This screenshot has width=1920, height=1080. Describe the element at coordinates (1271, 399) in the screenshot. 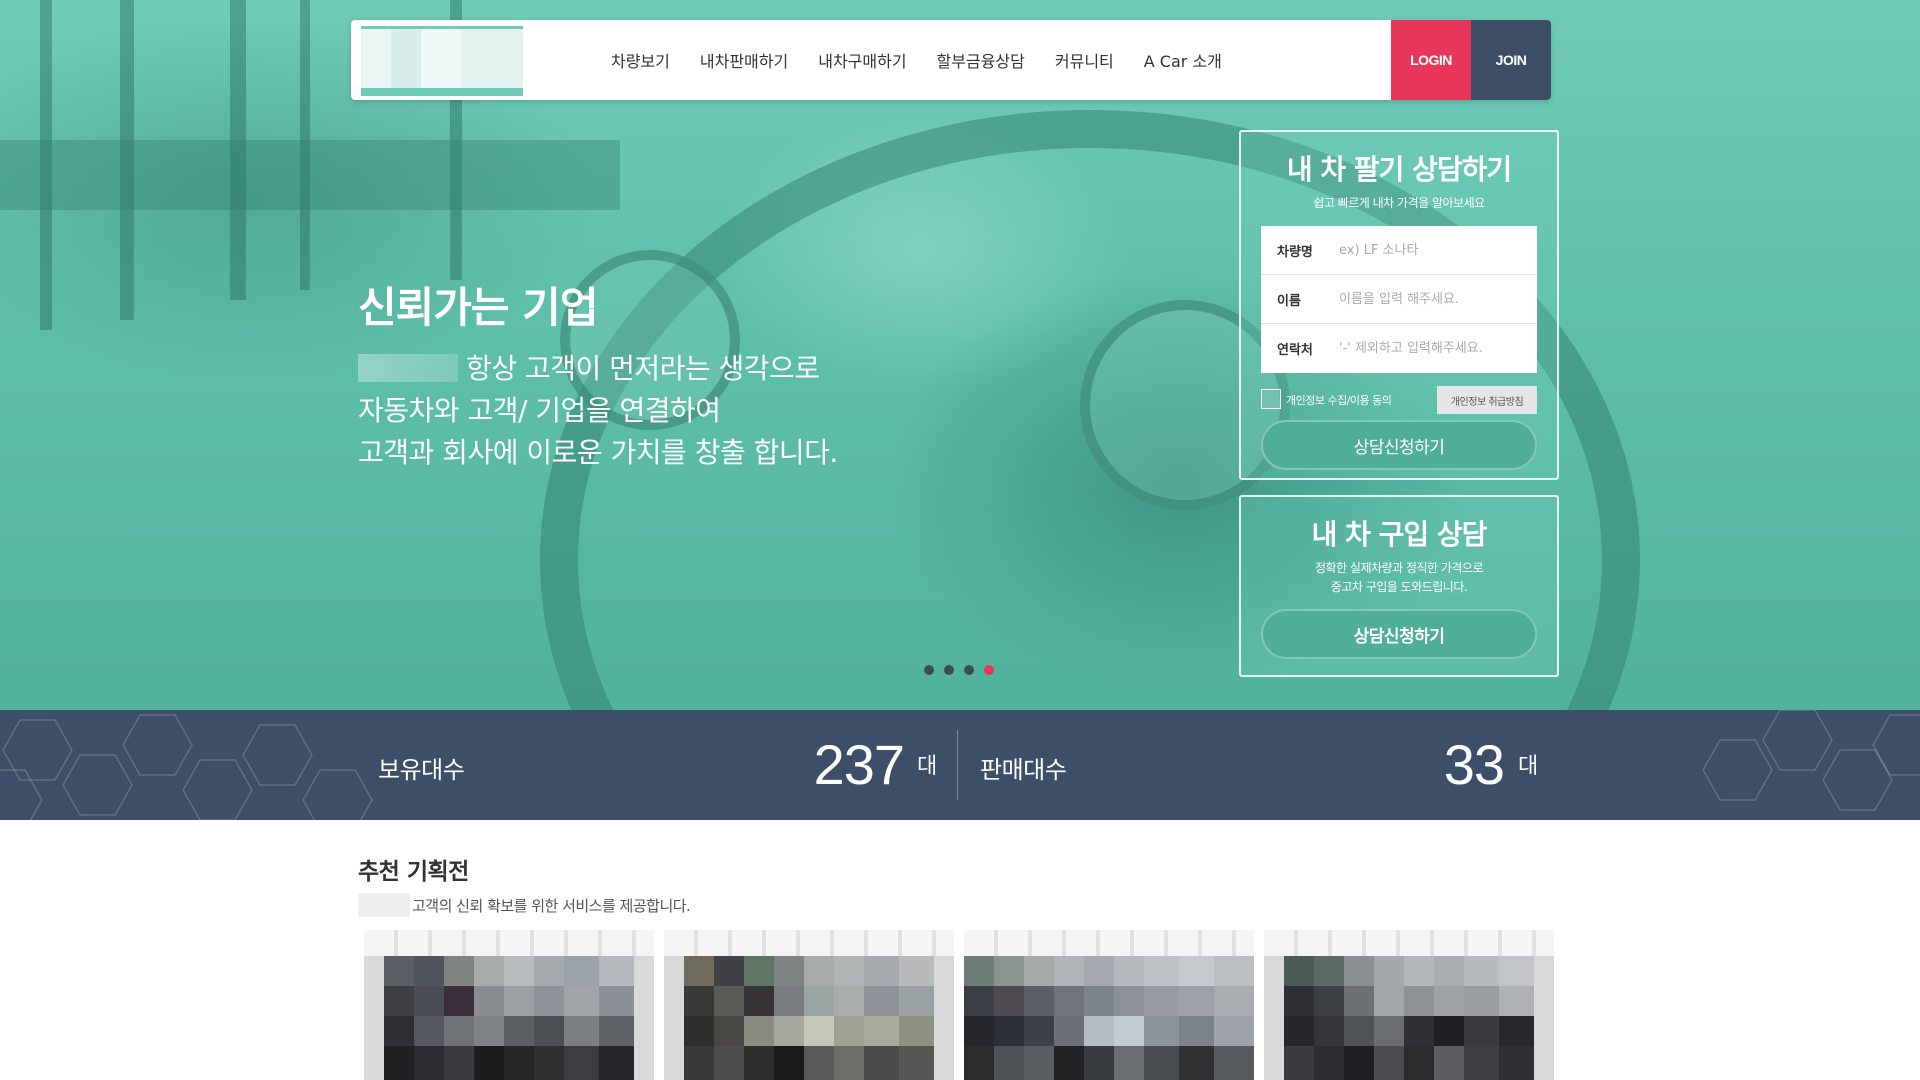

I see `privacy-agree-checkbox` at that location.